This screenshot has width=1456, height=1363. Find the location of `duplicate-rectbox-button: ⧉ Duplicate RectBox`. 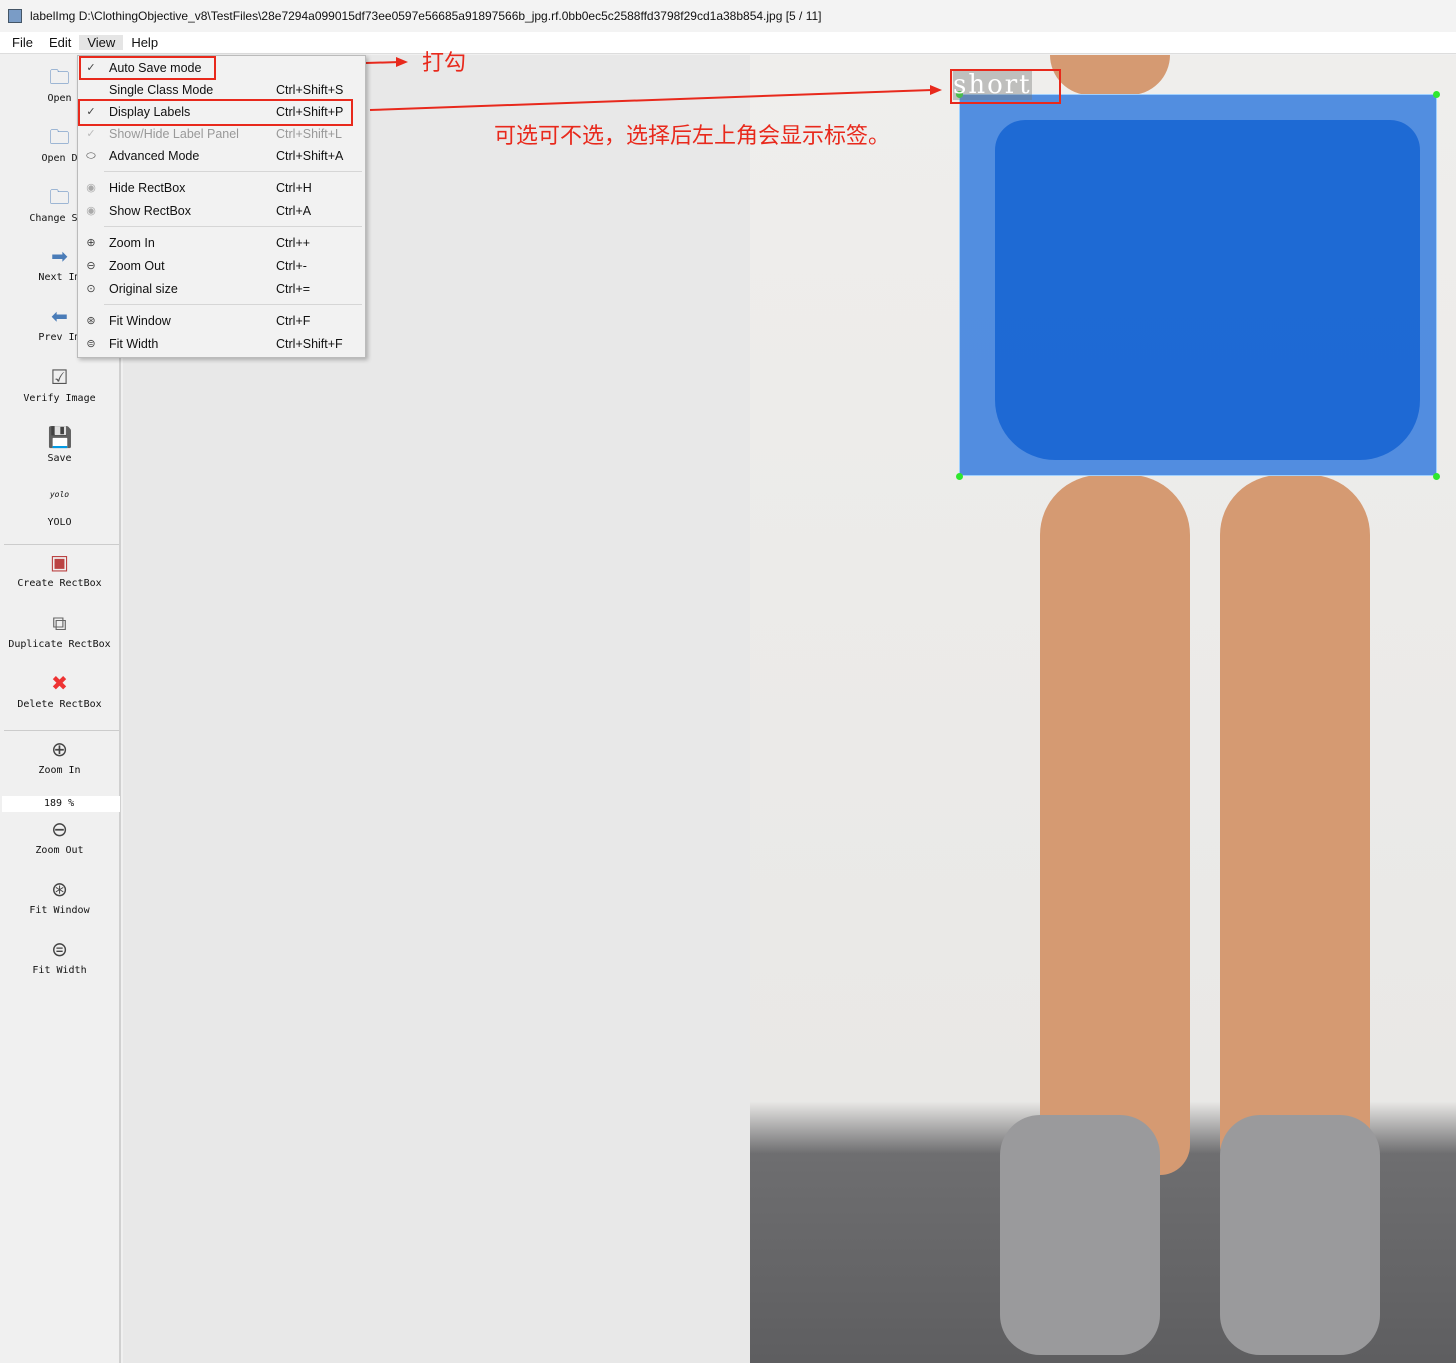

duplicate-rectbox-button: ⧉ Duplicate RectBox is located at coordinates (59, 630).